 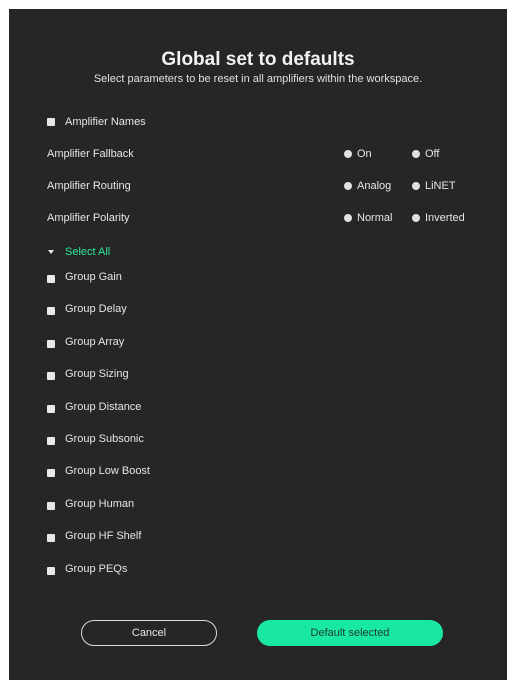 I want to click on amplifier-names-row: Amplifier Names, so click(x=96, y=122).